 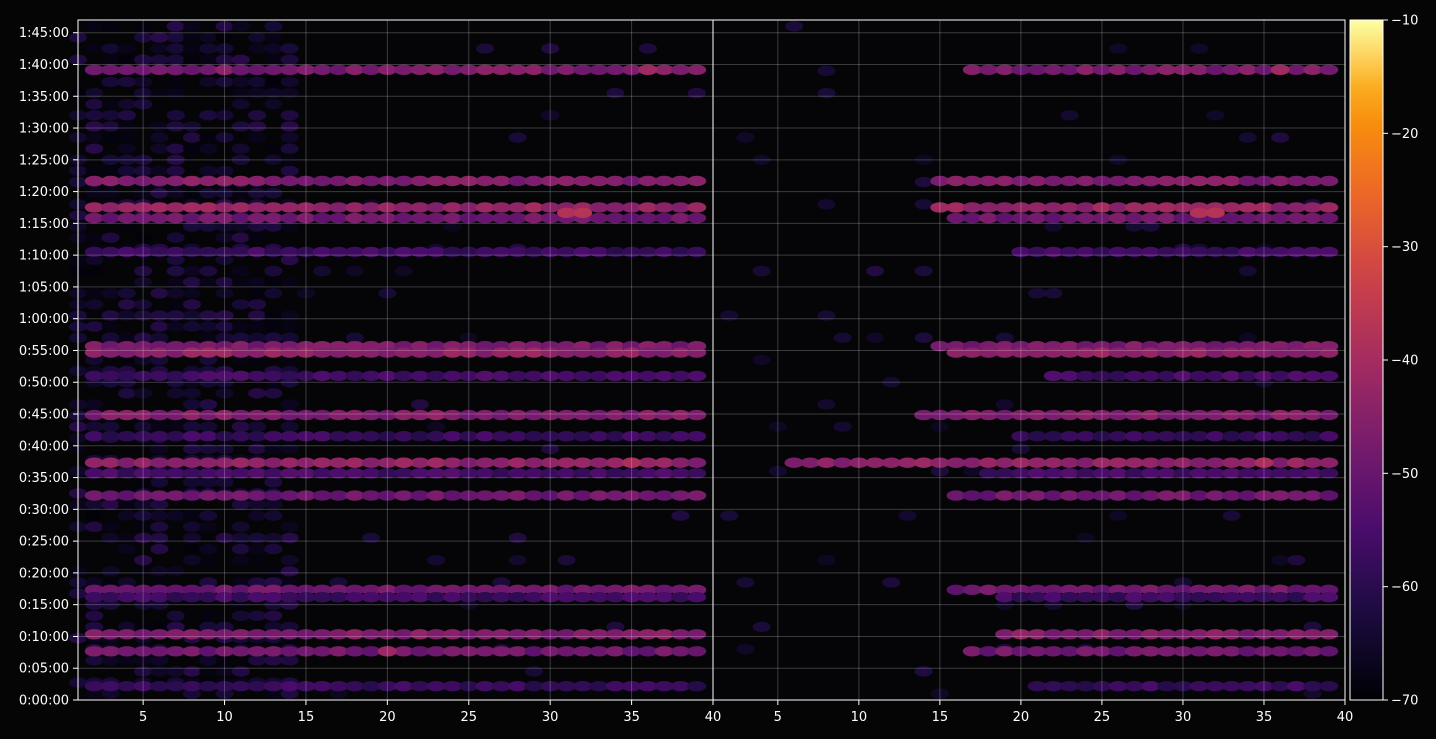 I want to click on y-tick-label: 0:10:00, so click(x=44, y=637).